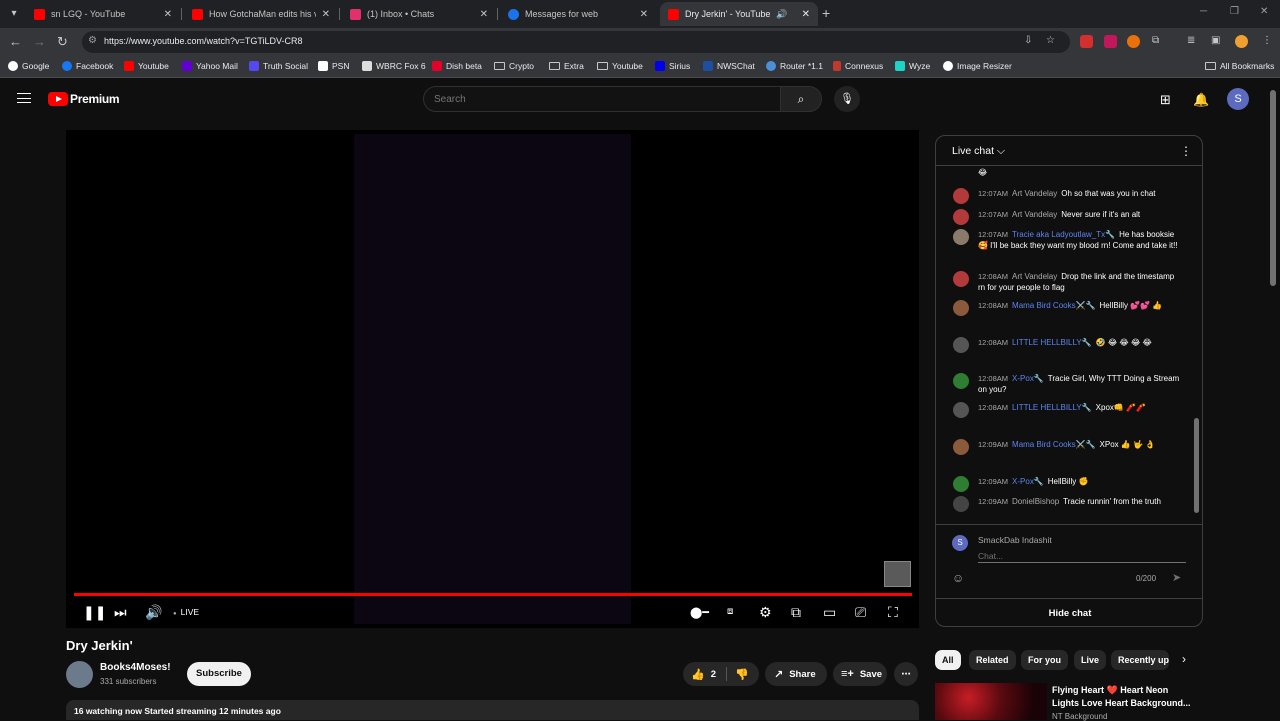 Image resolution: width=1280 pixels, height=721 pixels. What do you see at coordinates (1264, 11) in the screenshot?
I see `close-window-icon: ✕` at bounding box center [1264, 11].